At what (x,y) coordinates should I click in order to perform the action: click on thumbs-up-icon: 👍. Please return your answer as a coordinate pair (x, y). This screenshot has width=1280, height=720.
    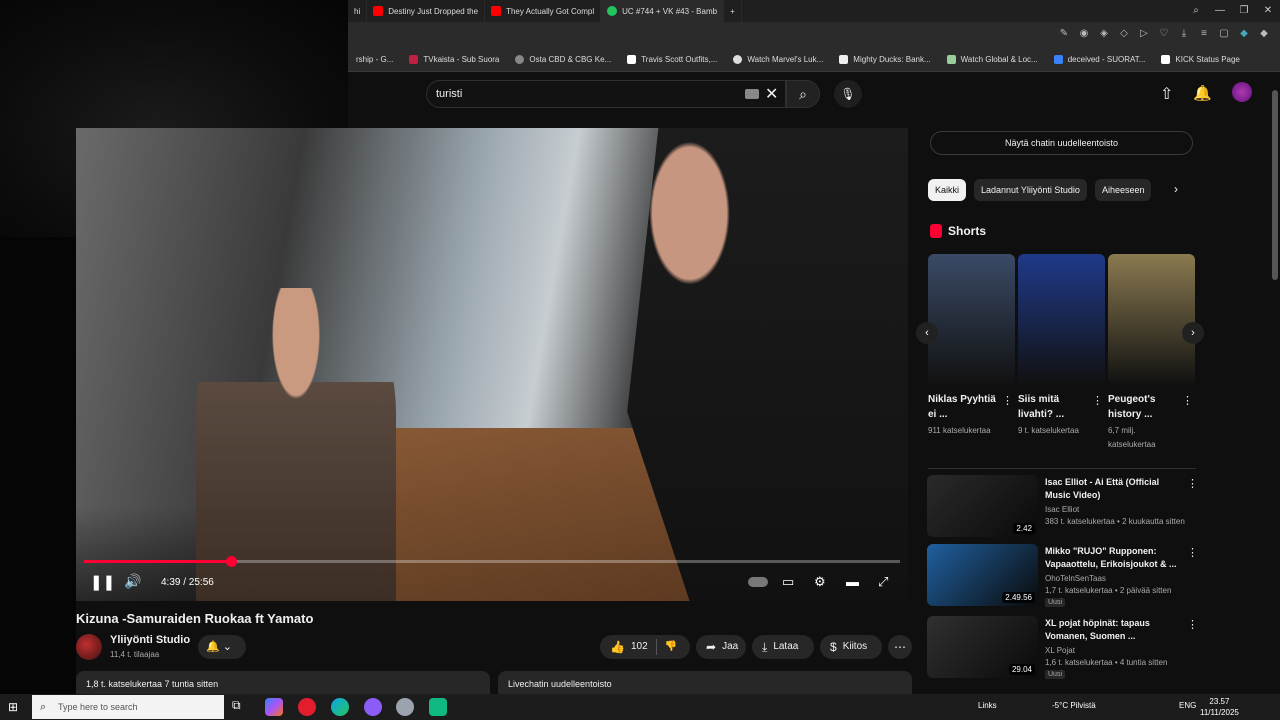
    Looking at the image, I should click on (617, 647).